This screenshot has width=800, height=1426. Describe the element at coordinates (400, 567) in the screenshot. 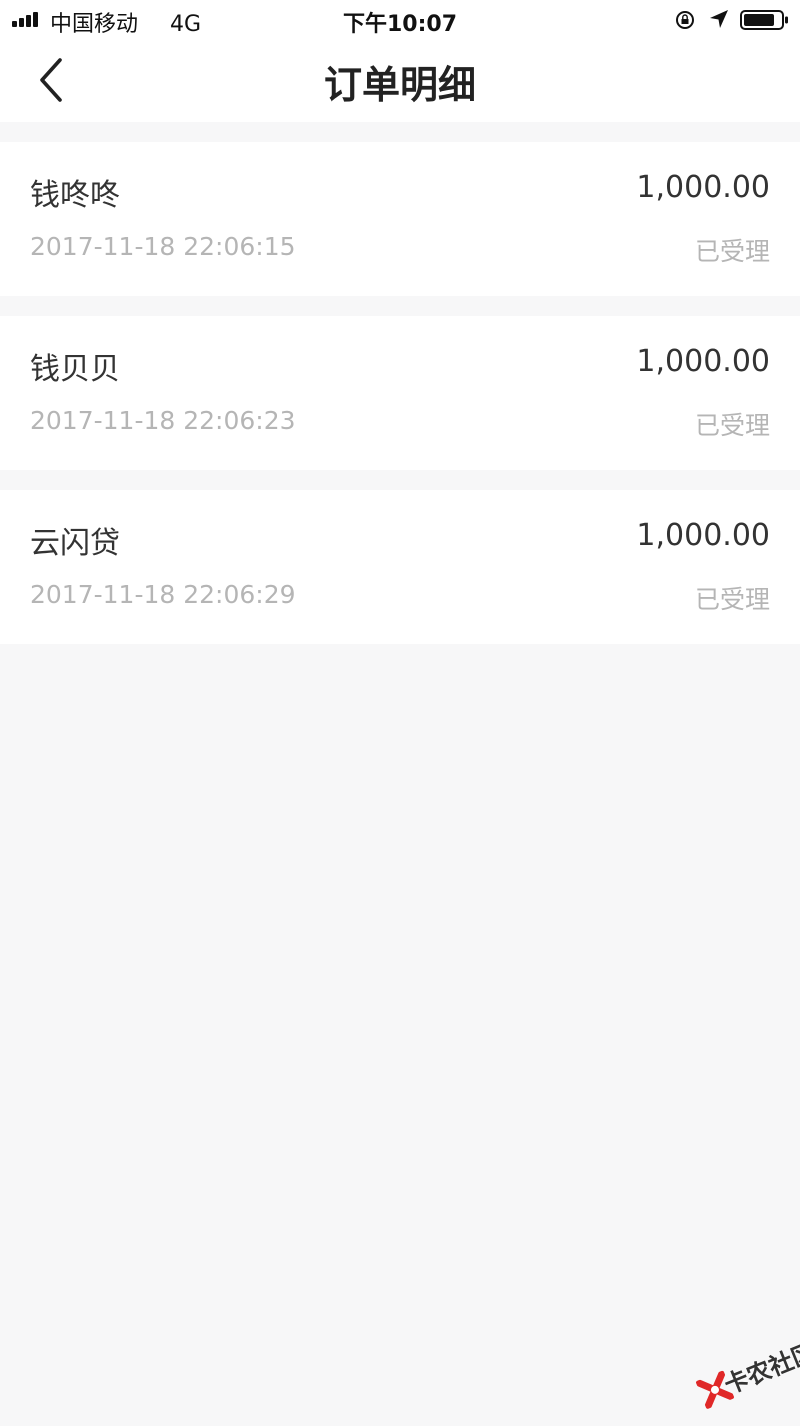

I see `order-item: 云闪贷 1,000.00 2017-11-18 22:06:29 已受理` at that location.